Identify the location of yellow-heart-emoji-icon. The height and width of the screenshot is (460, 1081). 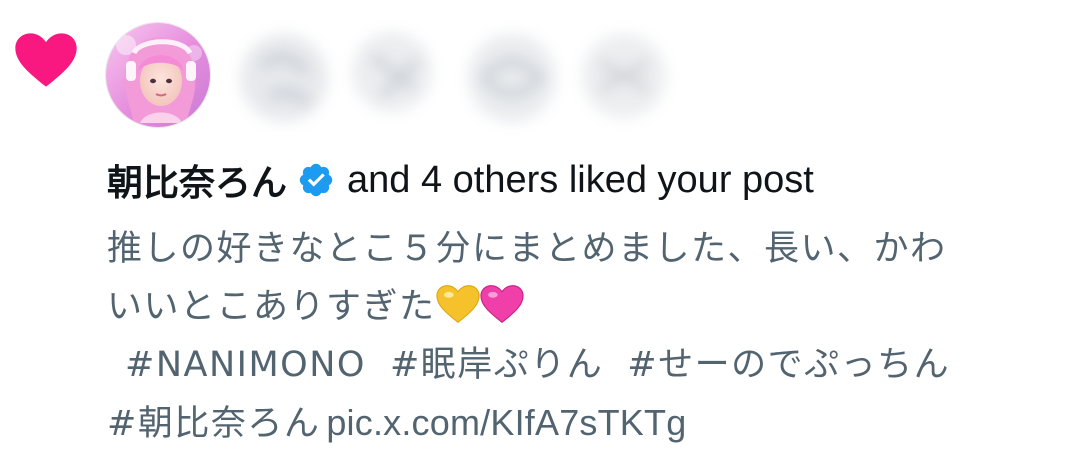
(457, 304).